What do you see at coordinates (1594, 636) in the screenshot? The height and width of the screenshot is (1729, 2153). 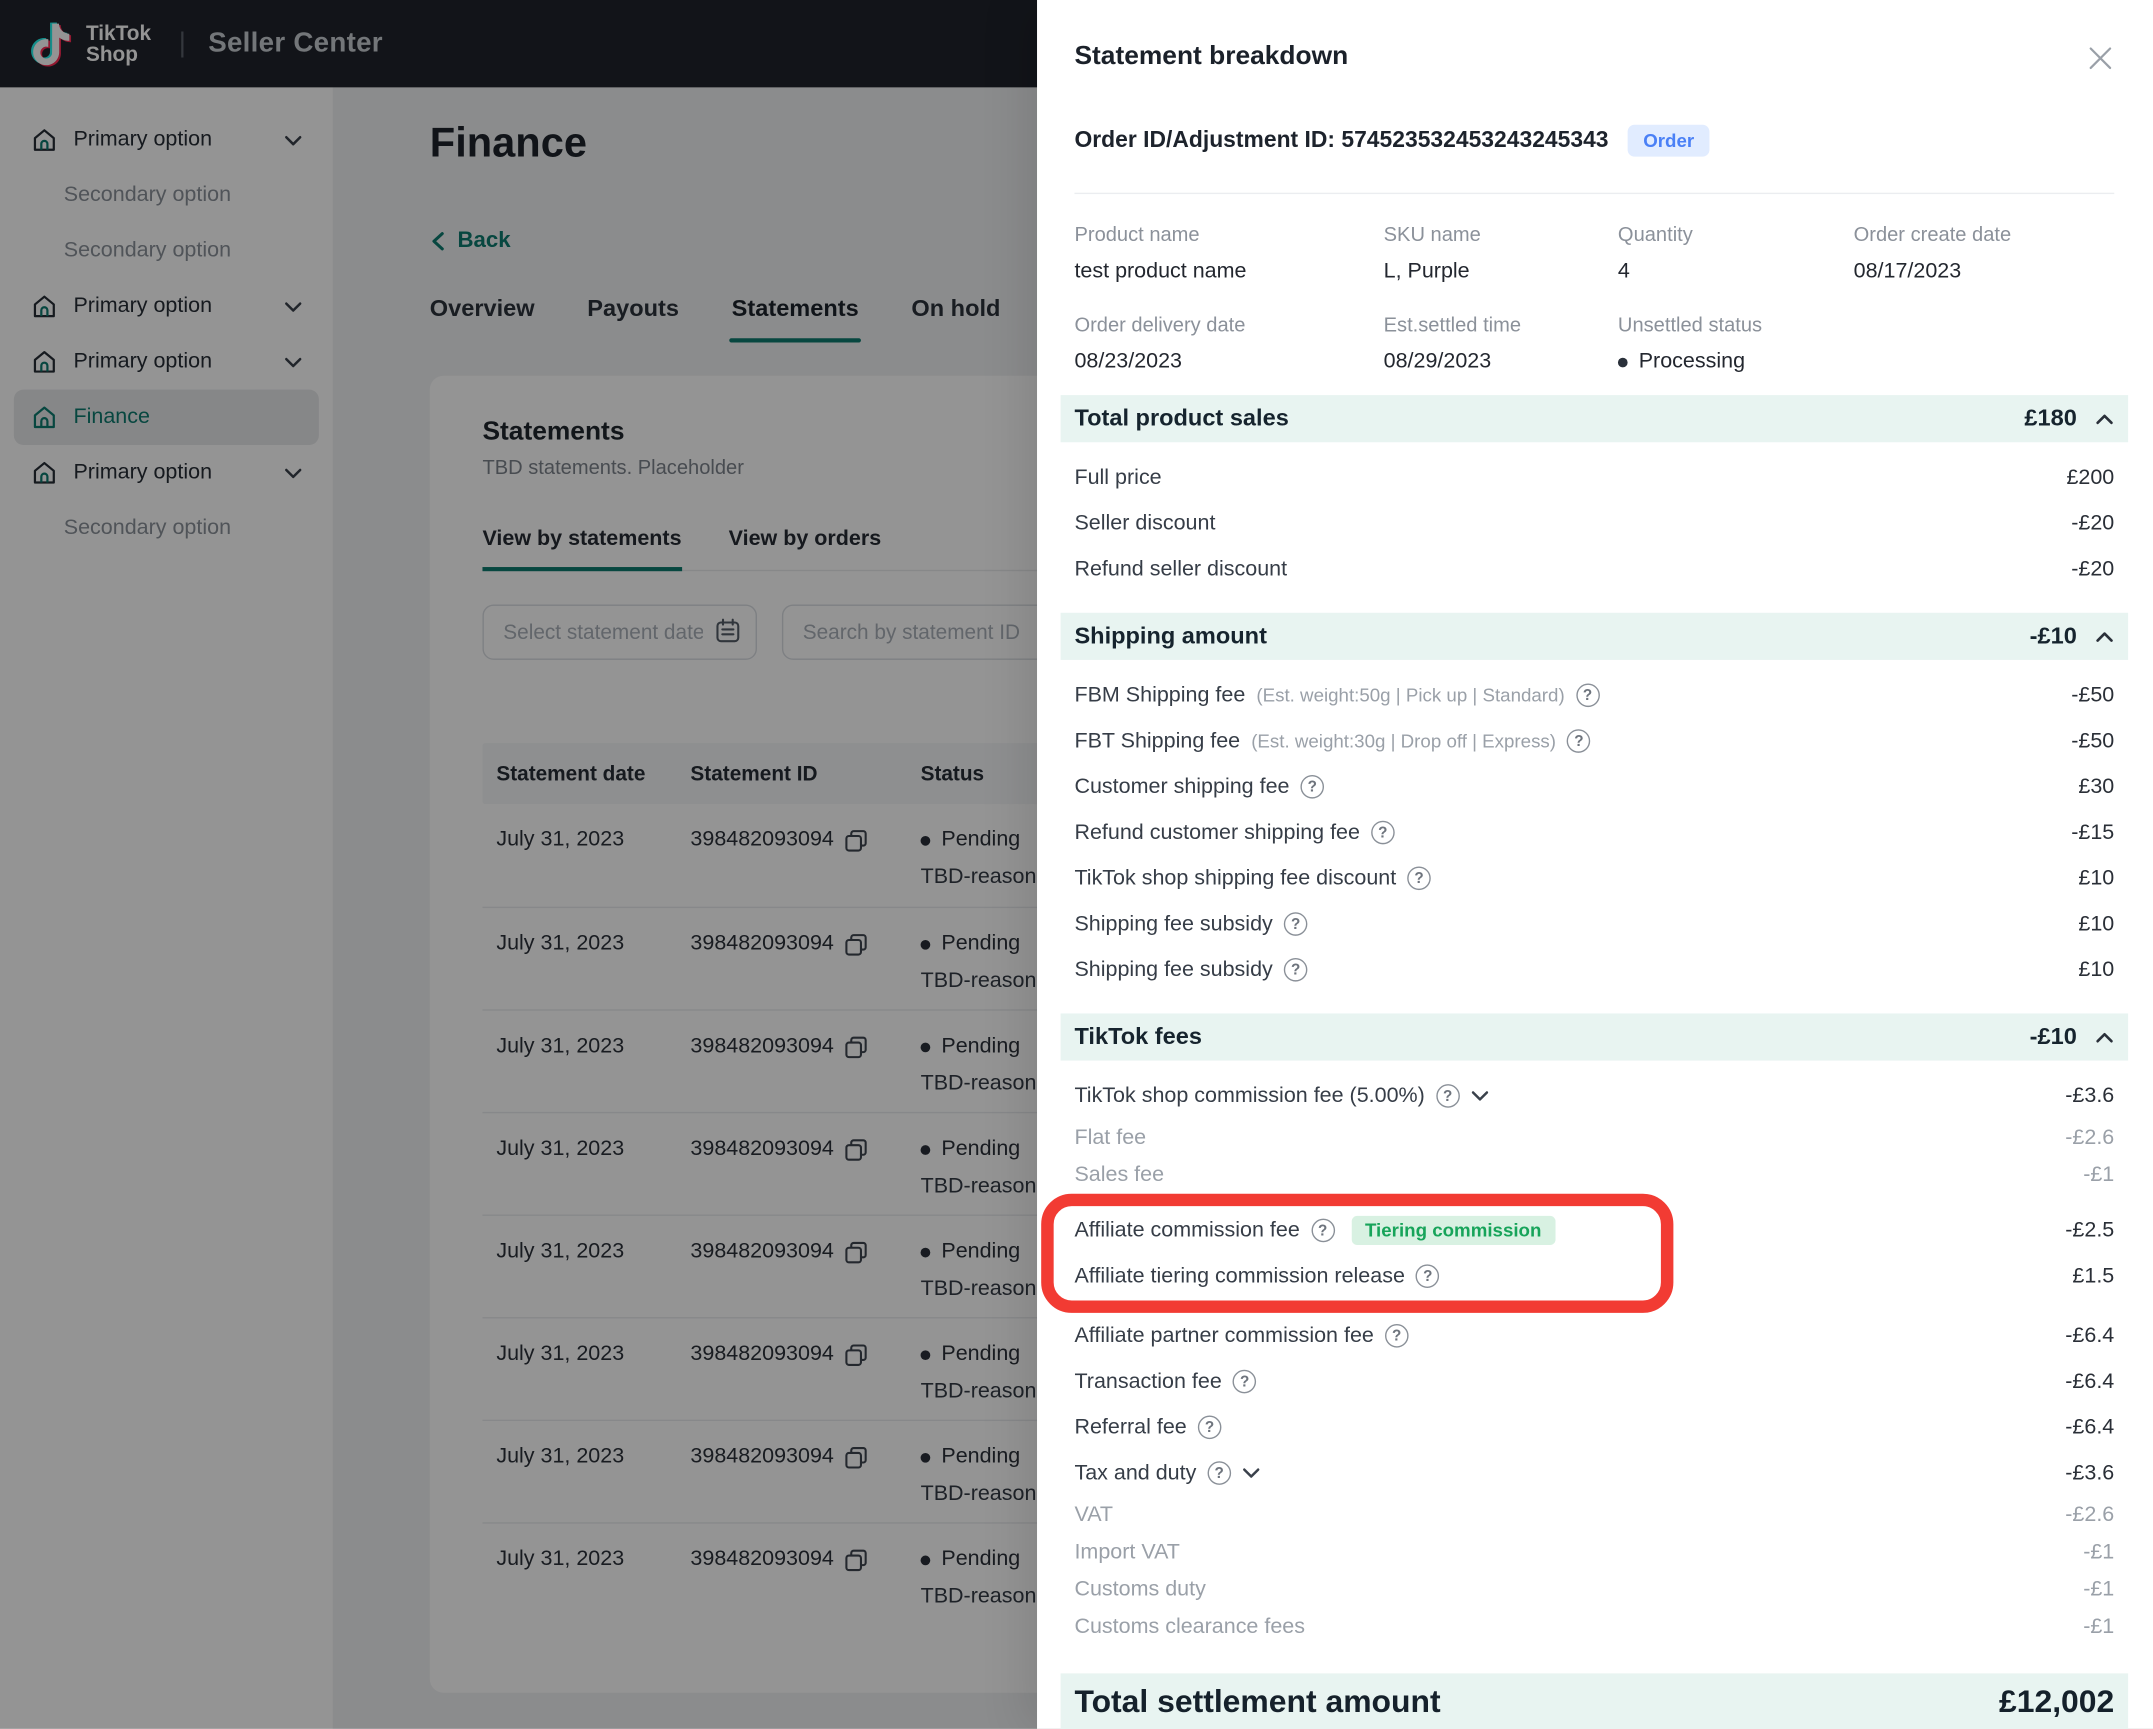 I see `section-header-shipping-amount: Shipping amount -£10` at bounding box center [1594, 636].